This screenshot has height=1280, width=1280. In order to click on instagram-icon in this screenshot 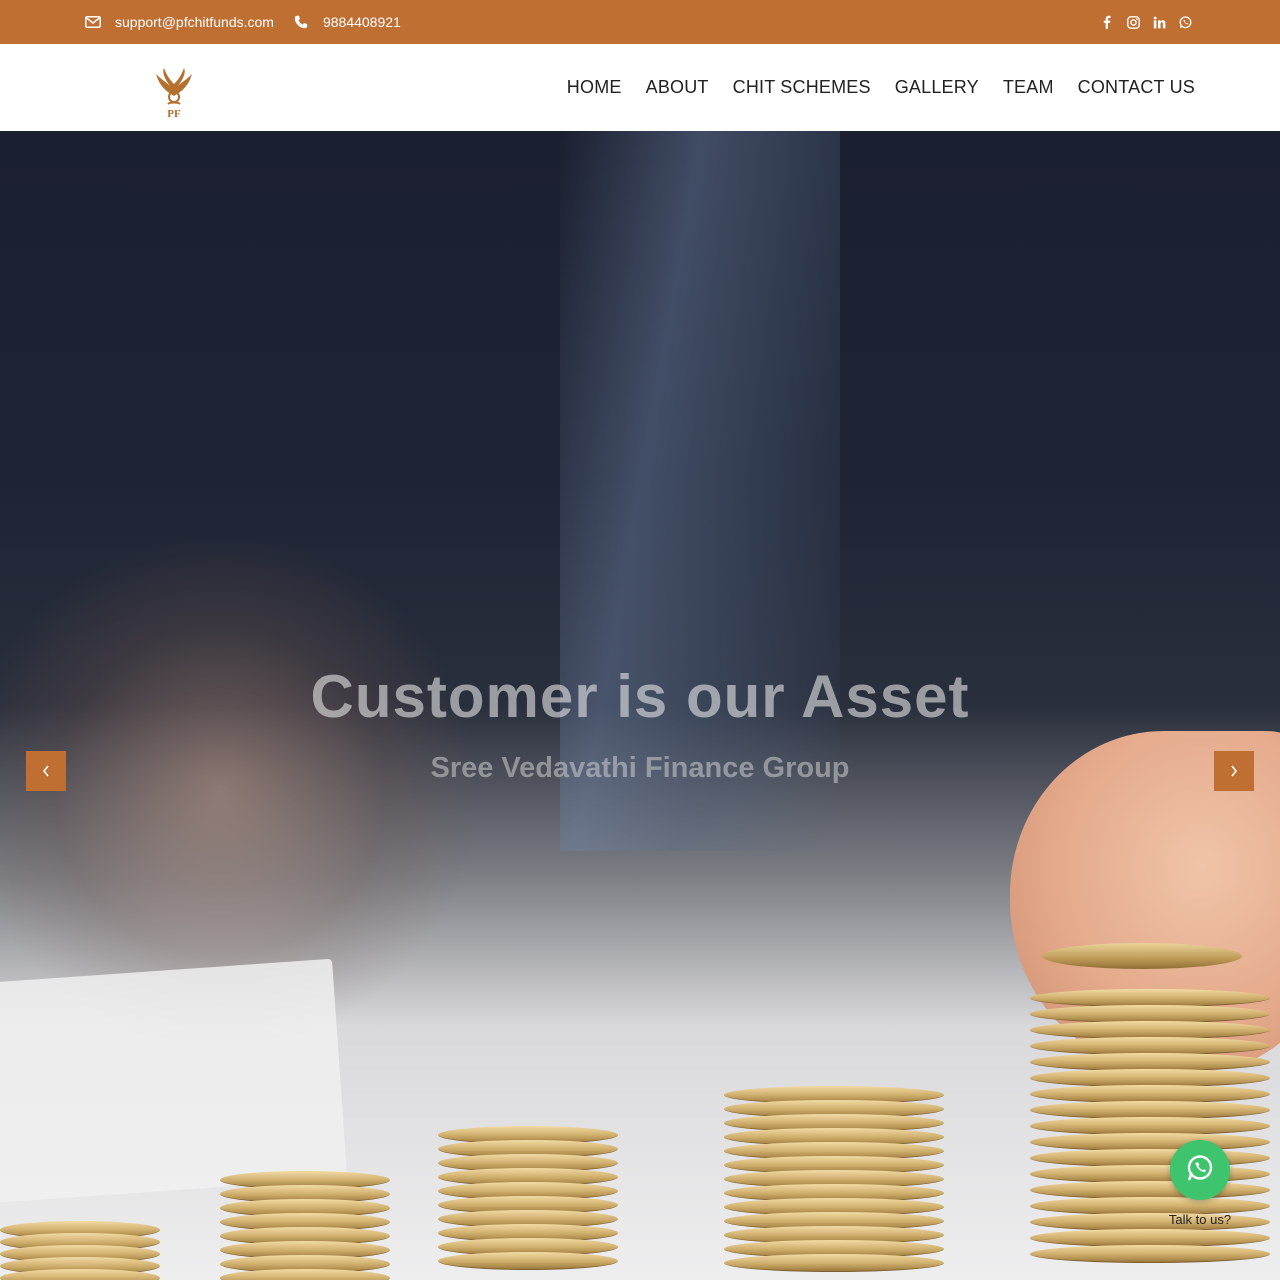, I will do `click(1133, 22)`.